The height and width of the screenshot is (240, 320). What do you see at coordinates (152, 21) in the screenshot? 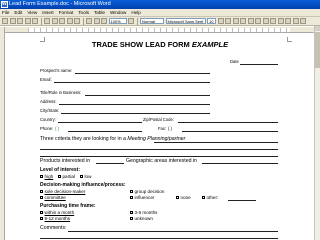
I see `style-select: Normal` at bounding box center [152, 21].